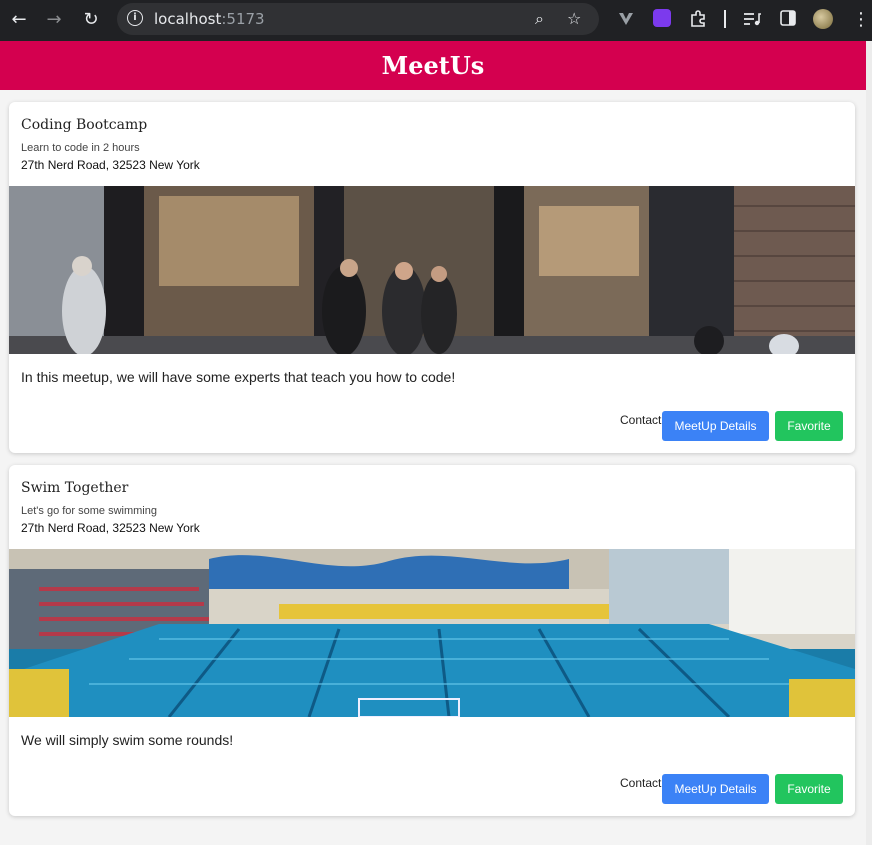 This screenshot has width=872, height=845. What do you see at coordinates (574, 18) in the screenshot?
I see `bookmark-star-icon: ☆` at bounding box center [574, 18].